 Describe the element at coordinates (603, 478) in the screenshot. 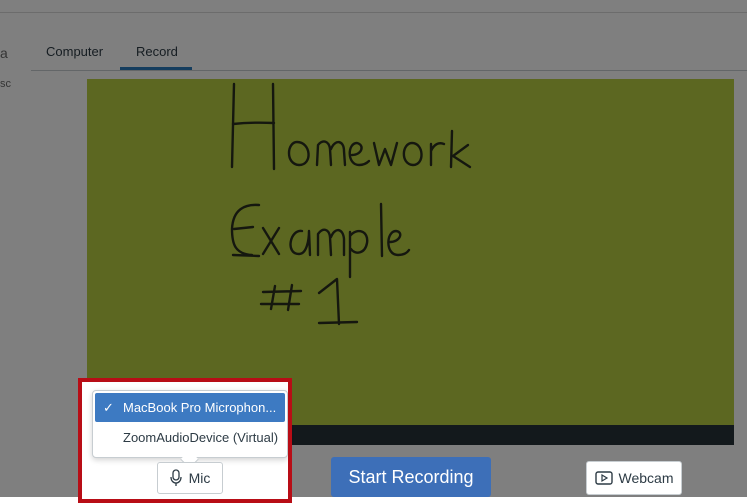

I see `video-icon` at that location.